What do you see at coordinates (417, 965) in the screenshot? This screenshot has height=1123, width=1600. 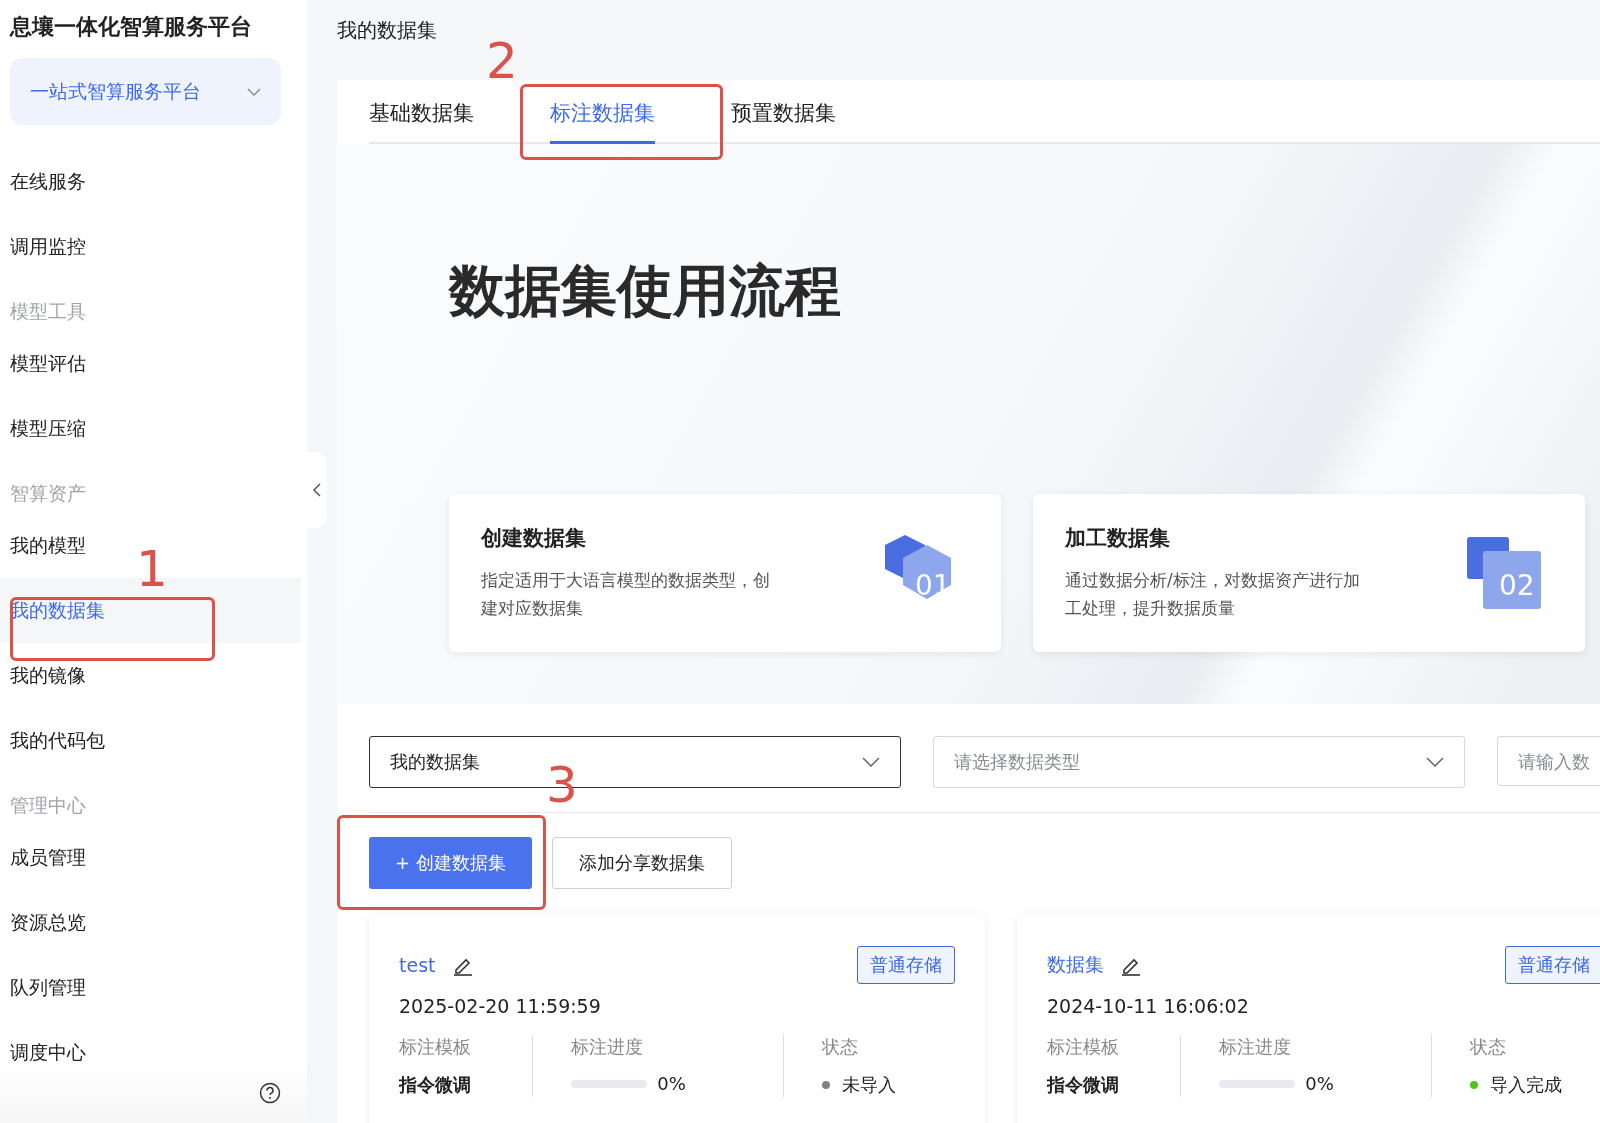 I see `dataset-name-link: test` at bounding box center [417, 965].